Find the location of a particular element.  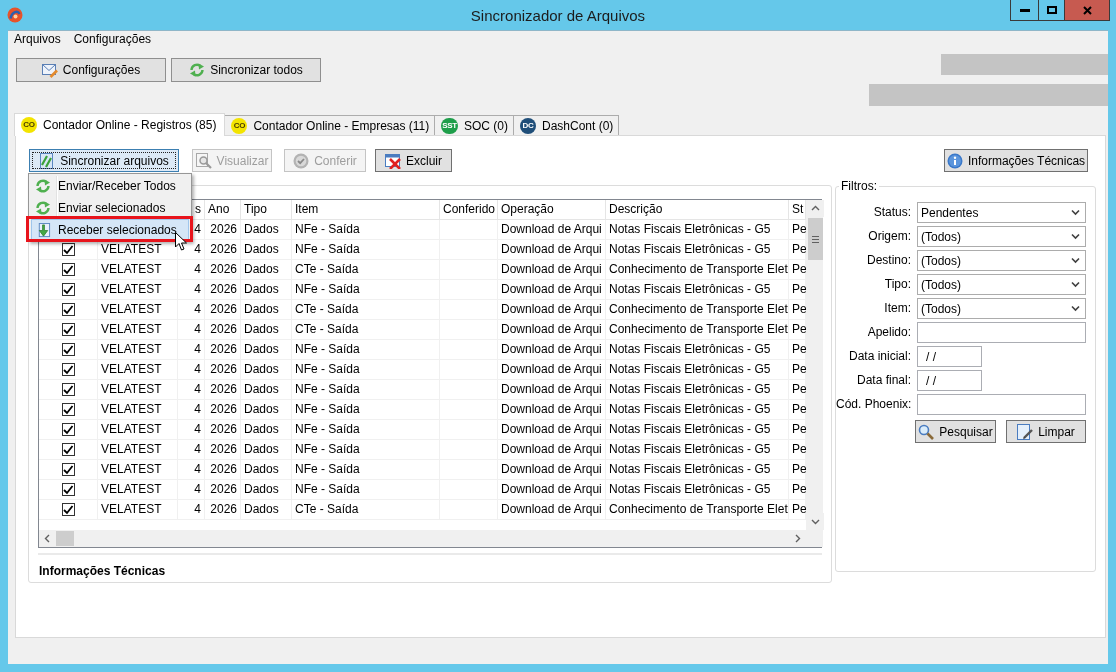

field-label: Origem: is located at coordinates (889, 236).